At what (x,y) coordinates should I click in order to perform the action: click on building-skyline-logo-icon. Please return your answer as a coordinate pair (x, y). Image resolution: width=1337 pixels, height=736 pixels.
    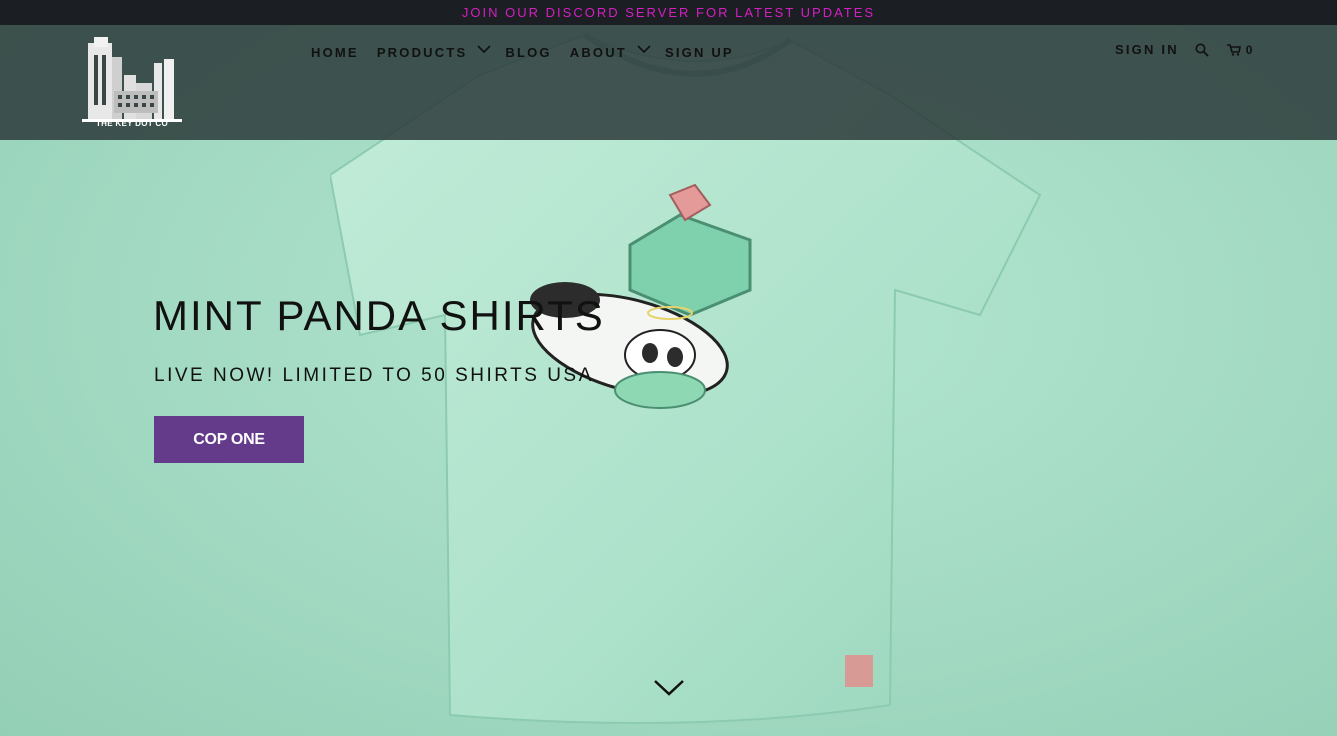
    Looking at the image, I should click on (132, 83).